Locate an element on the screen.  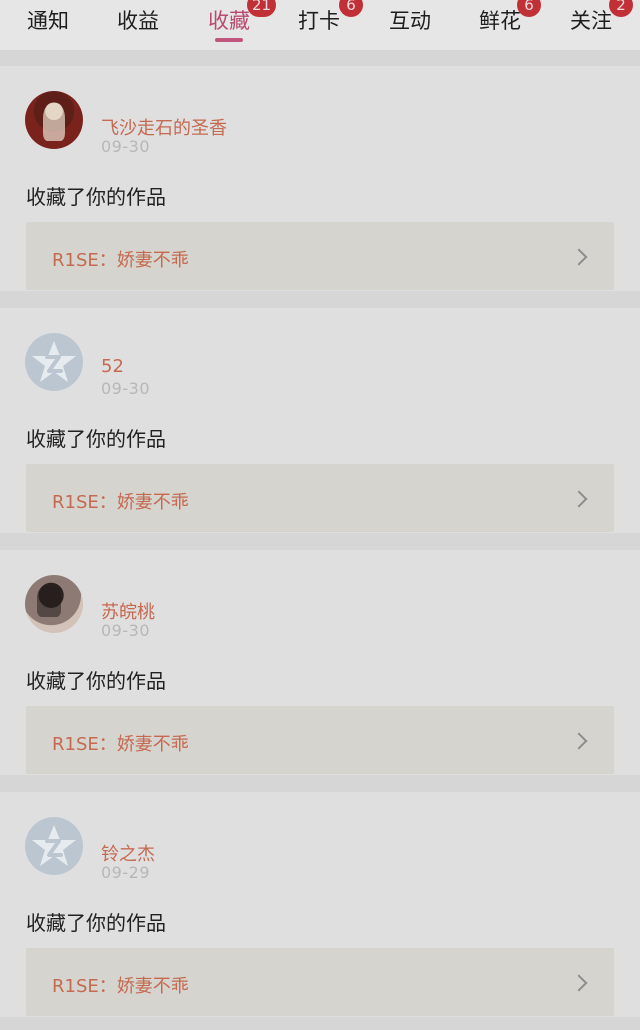
tab-bar: 通知 收益 收藏 21 打卡 6 互动 鲜花 6 关注 2 is located at coordinates (320, 25).